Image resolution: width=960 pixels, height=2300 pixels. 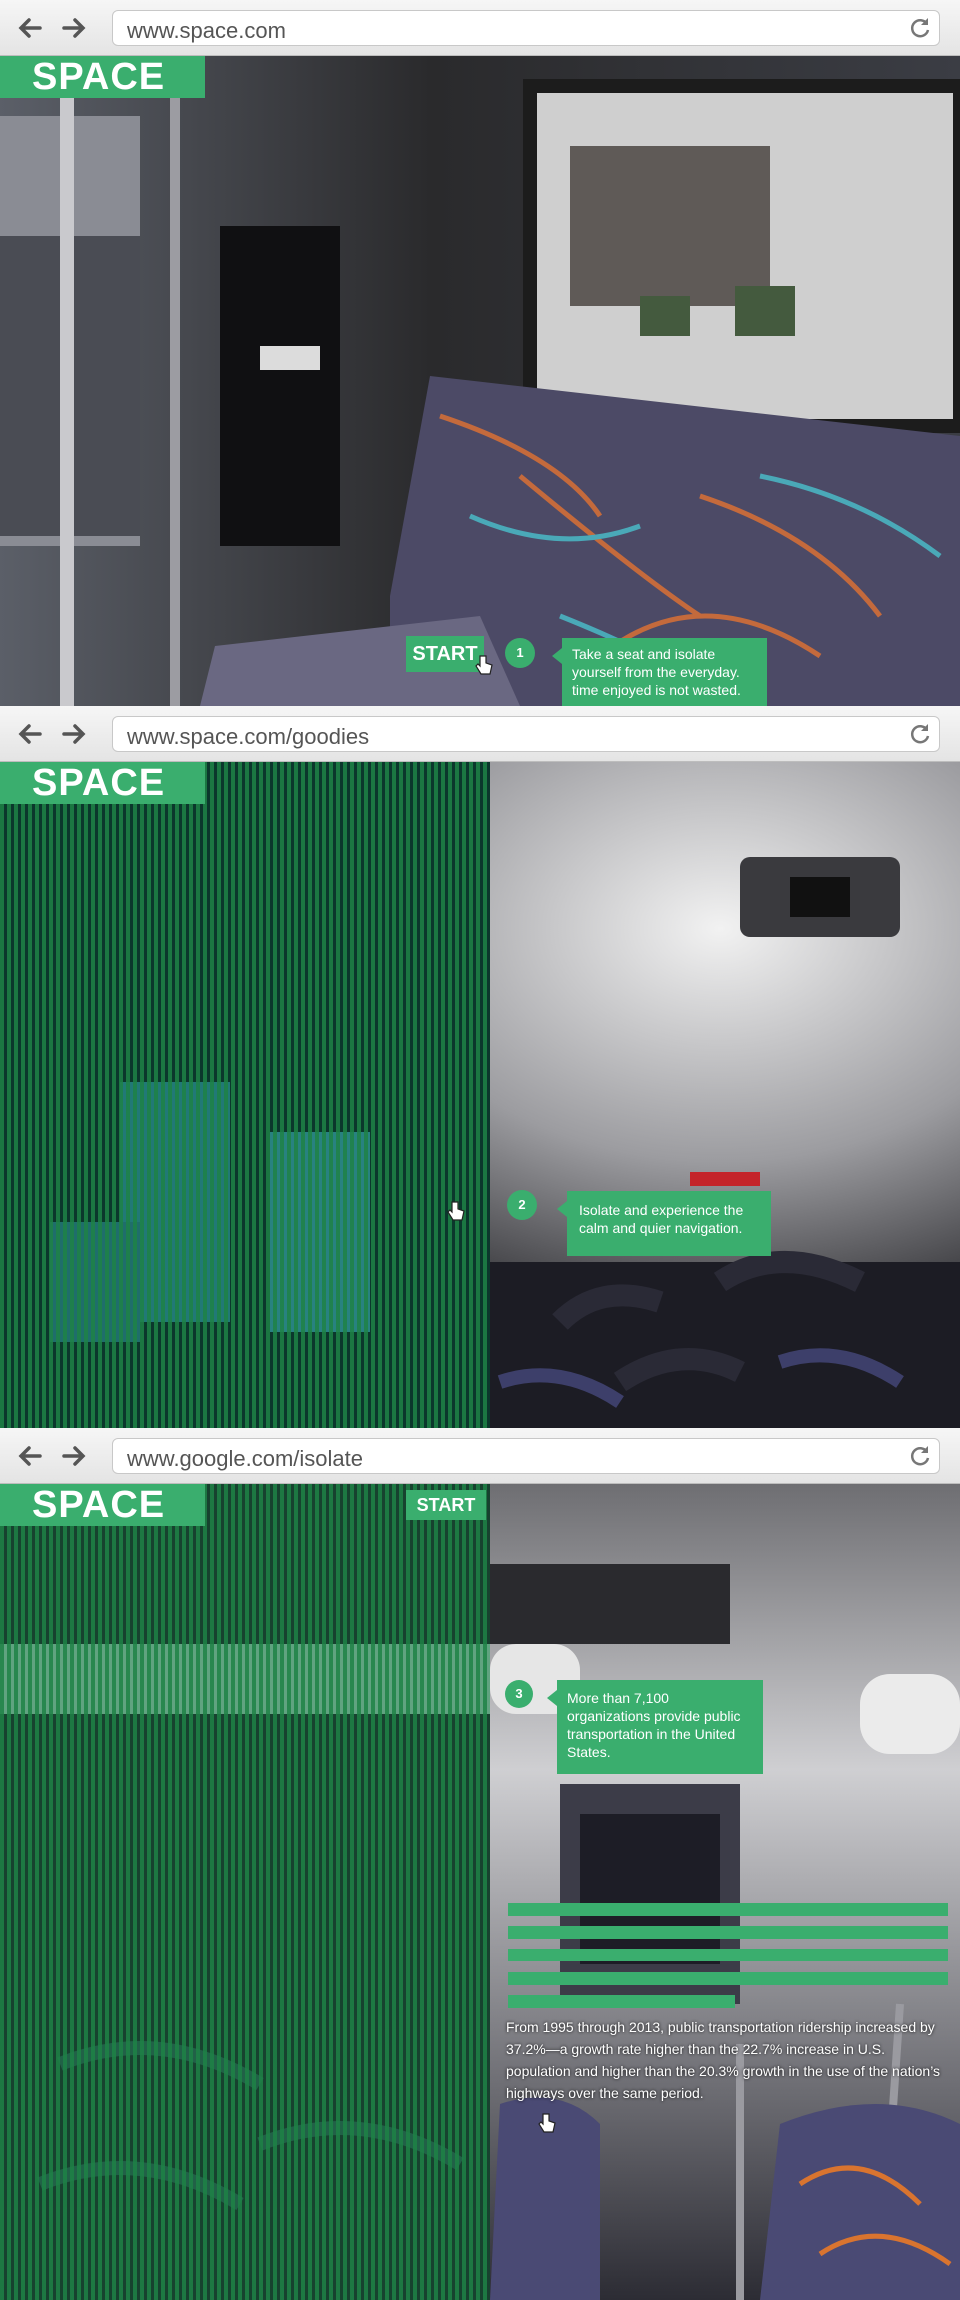 I want to click on step-badge: 1, so click(x=520, y=653).